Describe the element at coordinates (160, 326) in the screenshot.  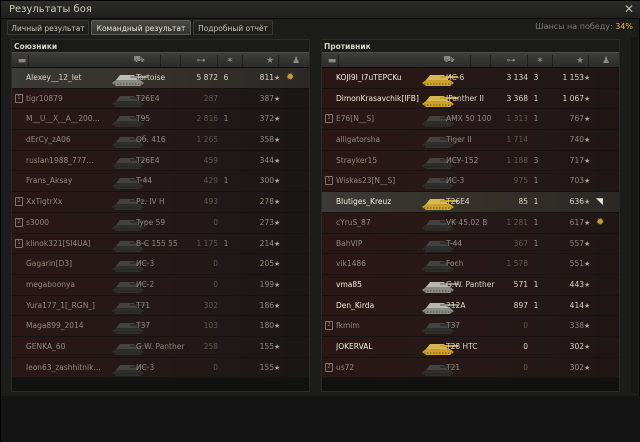
I see `allies-player-row: Maga899_2014 T37 103 180 ★` at that location.